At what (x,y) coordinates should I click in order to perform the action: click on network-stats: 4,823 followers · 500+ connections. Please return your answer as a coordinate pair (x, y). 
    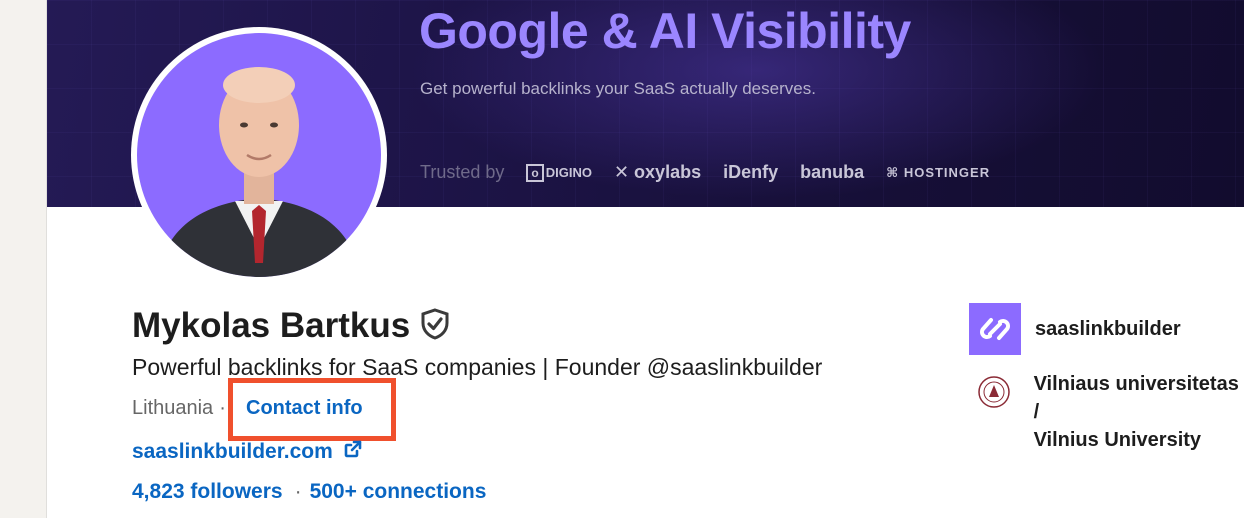
    Looking at the image, I should click on (309, 492).